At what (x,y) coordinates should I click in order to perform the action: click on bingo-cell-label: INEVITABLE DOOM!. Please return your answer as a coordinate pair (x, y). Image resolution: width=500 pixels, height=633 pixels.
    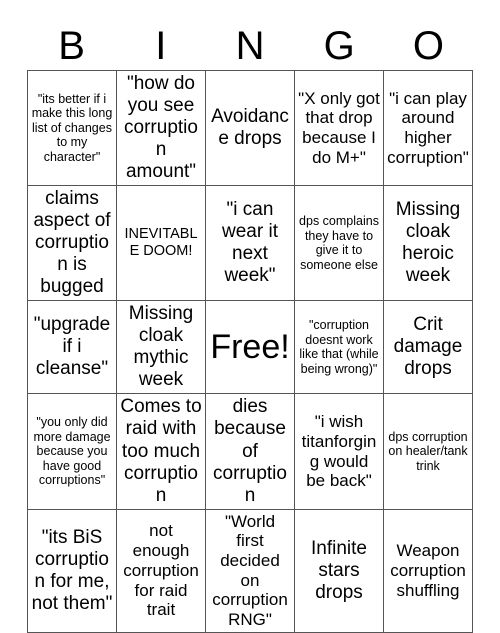
    Looking at the image, I should click on (161, 243).